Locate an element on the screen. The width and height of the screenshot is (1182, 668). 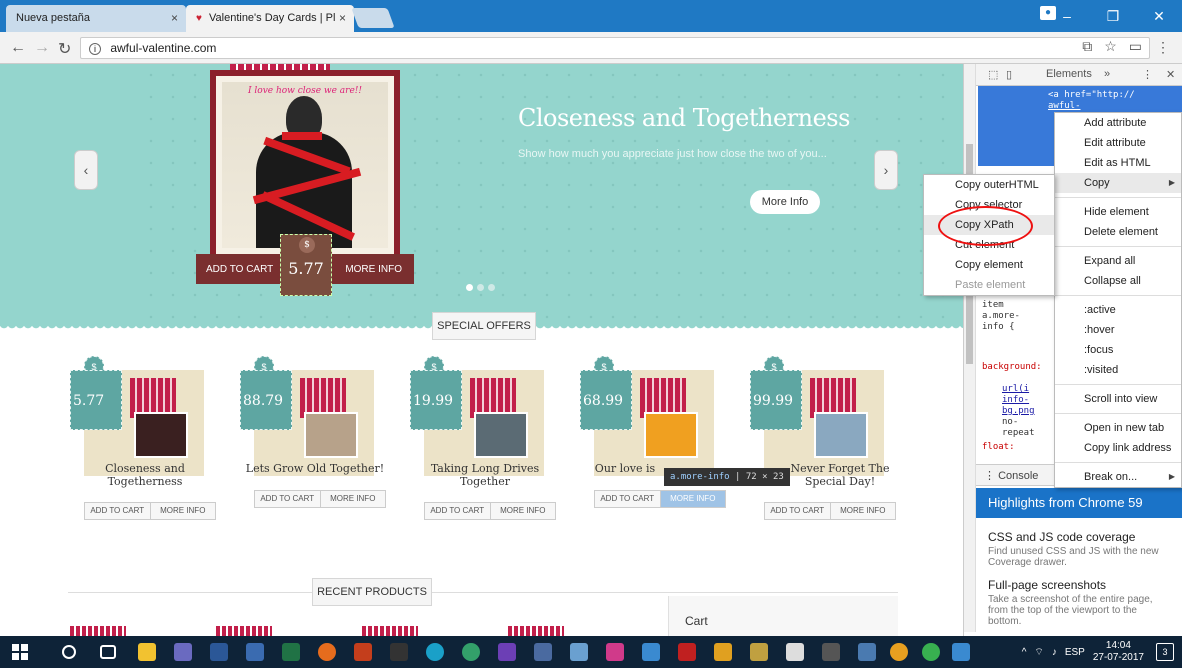
word-icon is located at coordinates (219, 652).